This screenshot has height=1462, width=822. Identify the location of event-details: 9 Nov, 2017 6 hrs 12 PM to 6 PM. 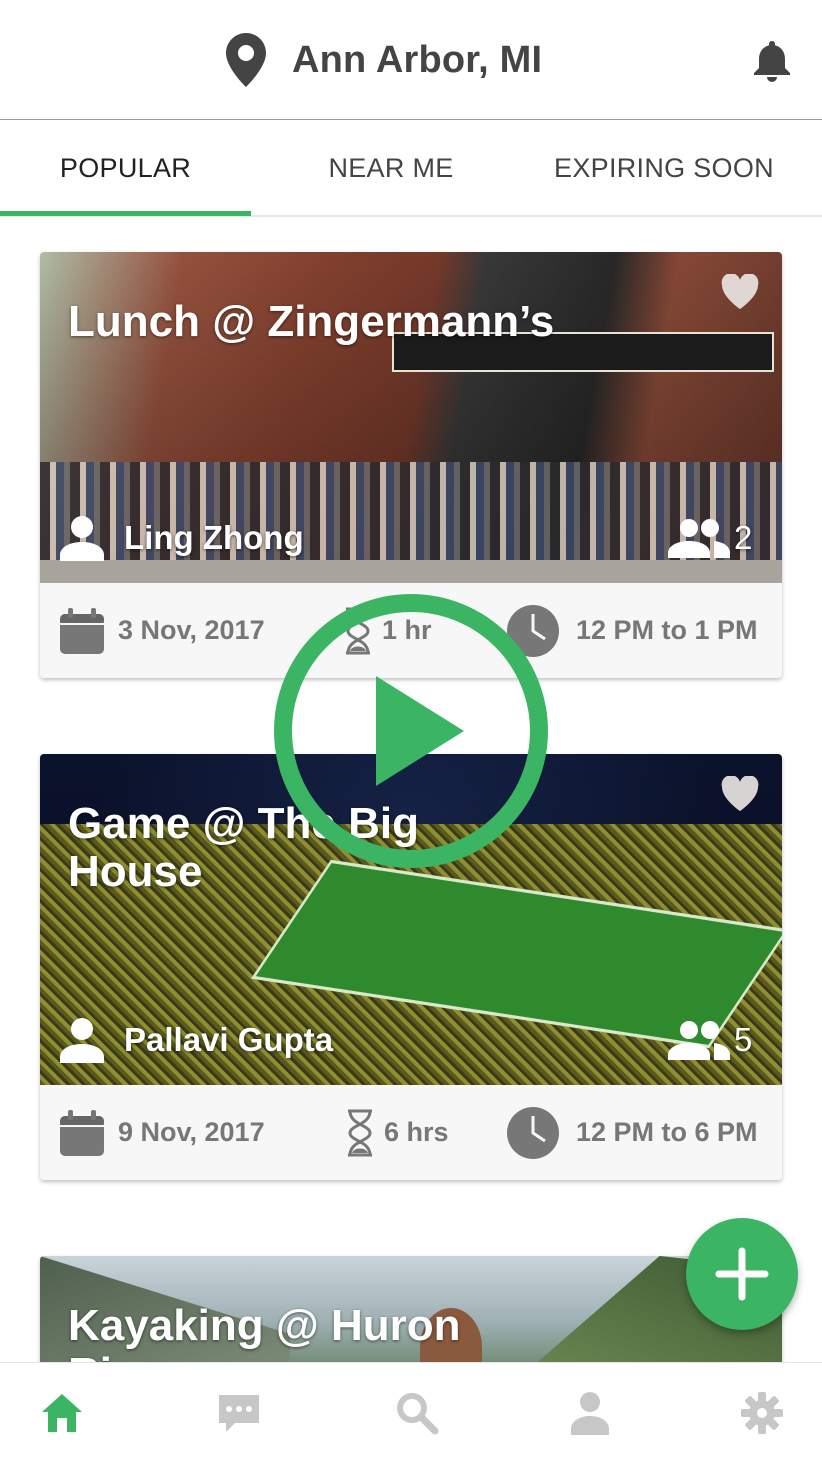
(411, 1132).